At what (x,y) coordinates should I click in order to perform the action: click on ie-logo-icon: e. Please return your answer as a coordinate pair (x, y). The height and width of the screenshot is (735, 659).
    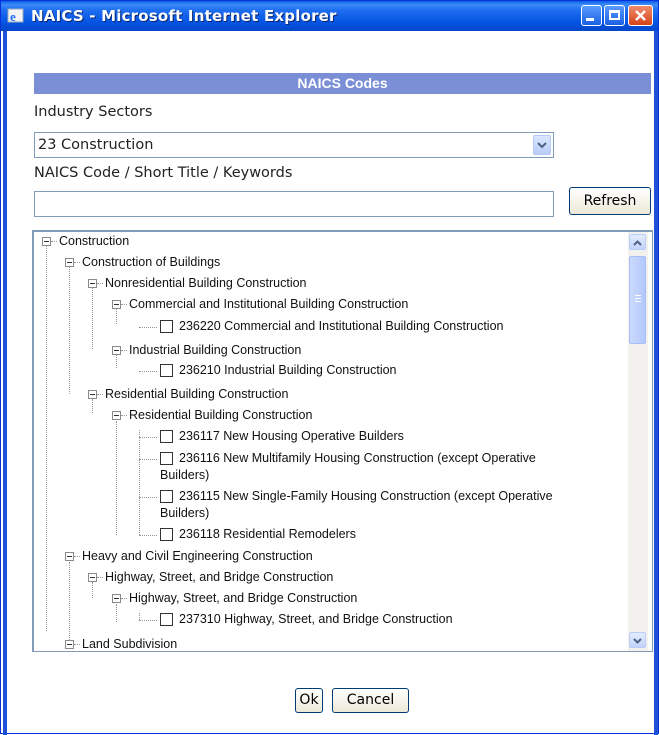
    Looking at the image, I should click on (15, 16).